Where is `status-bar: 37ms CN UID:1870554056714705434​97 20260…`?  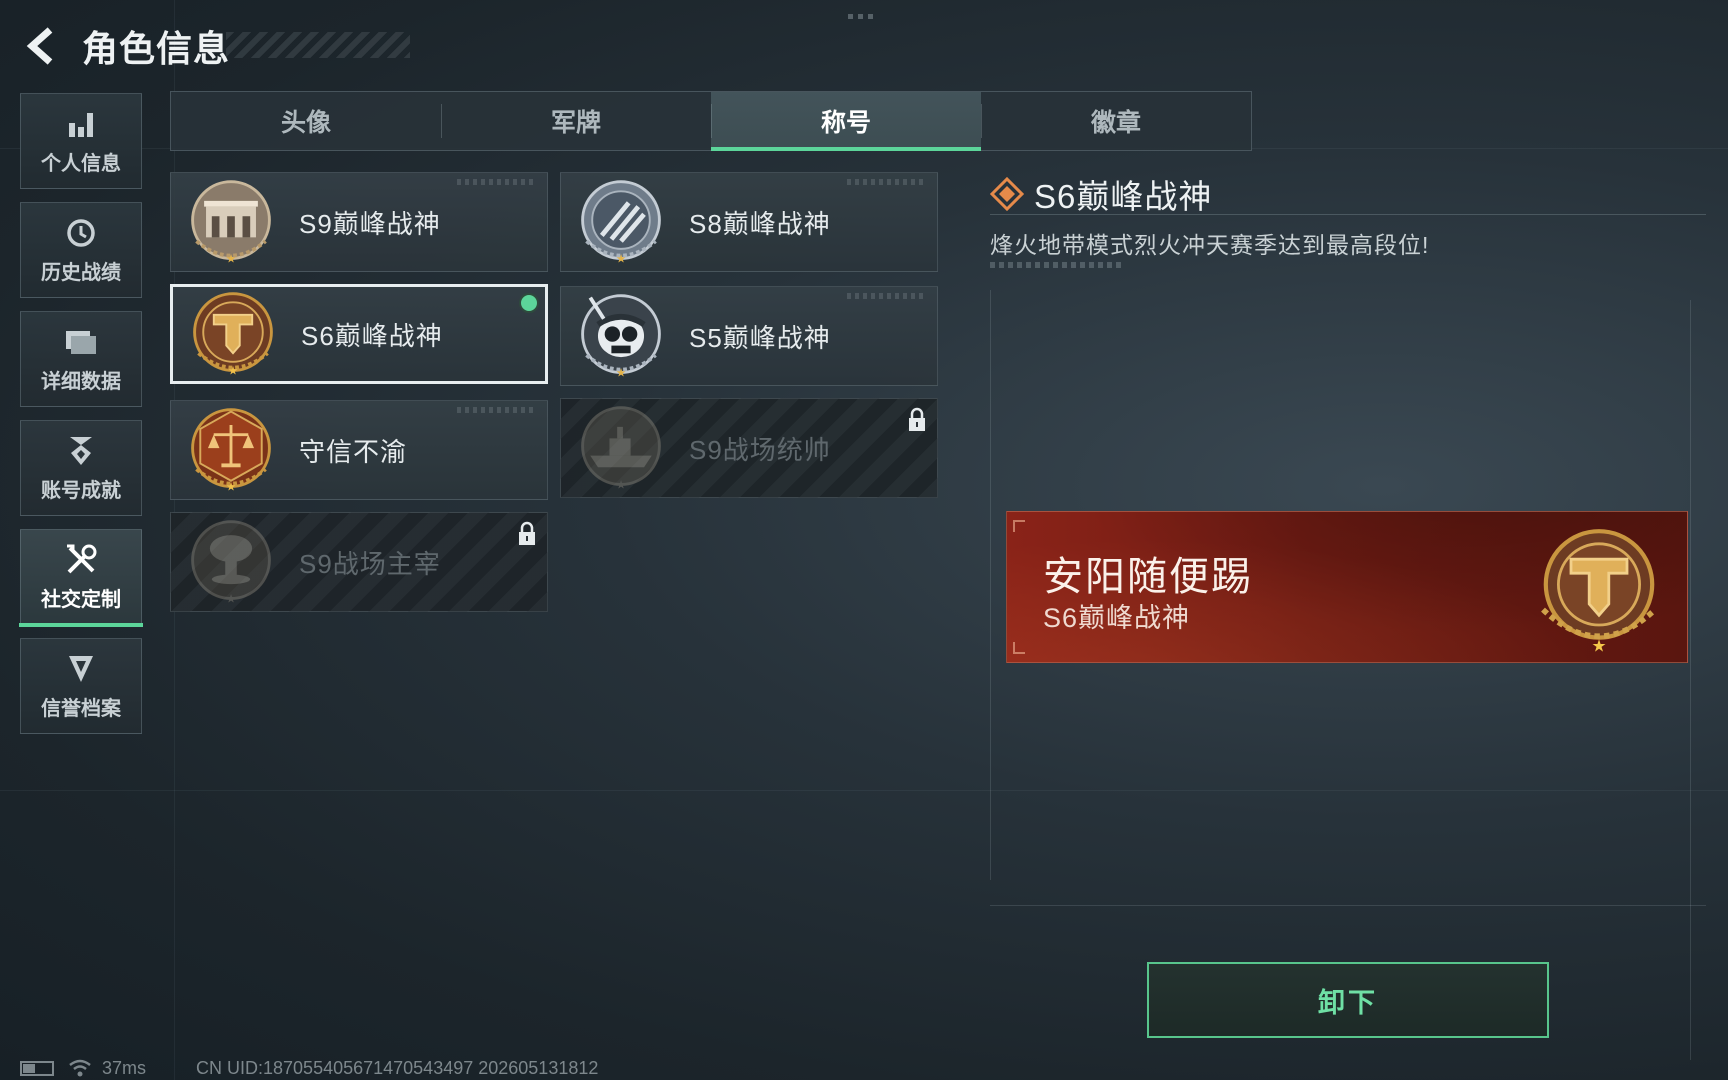 status-bar: 37ms CN UID:1870554056714705434​97 20260… is located at coordinates (309, 1068).